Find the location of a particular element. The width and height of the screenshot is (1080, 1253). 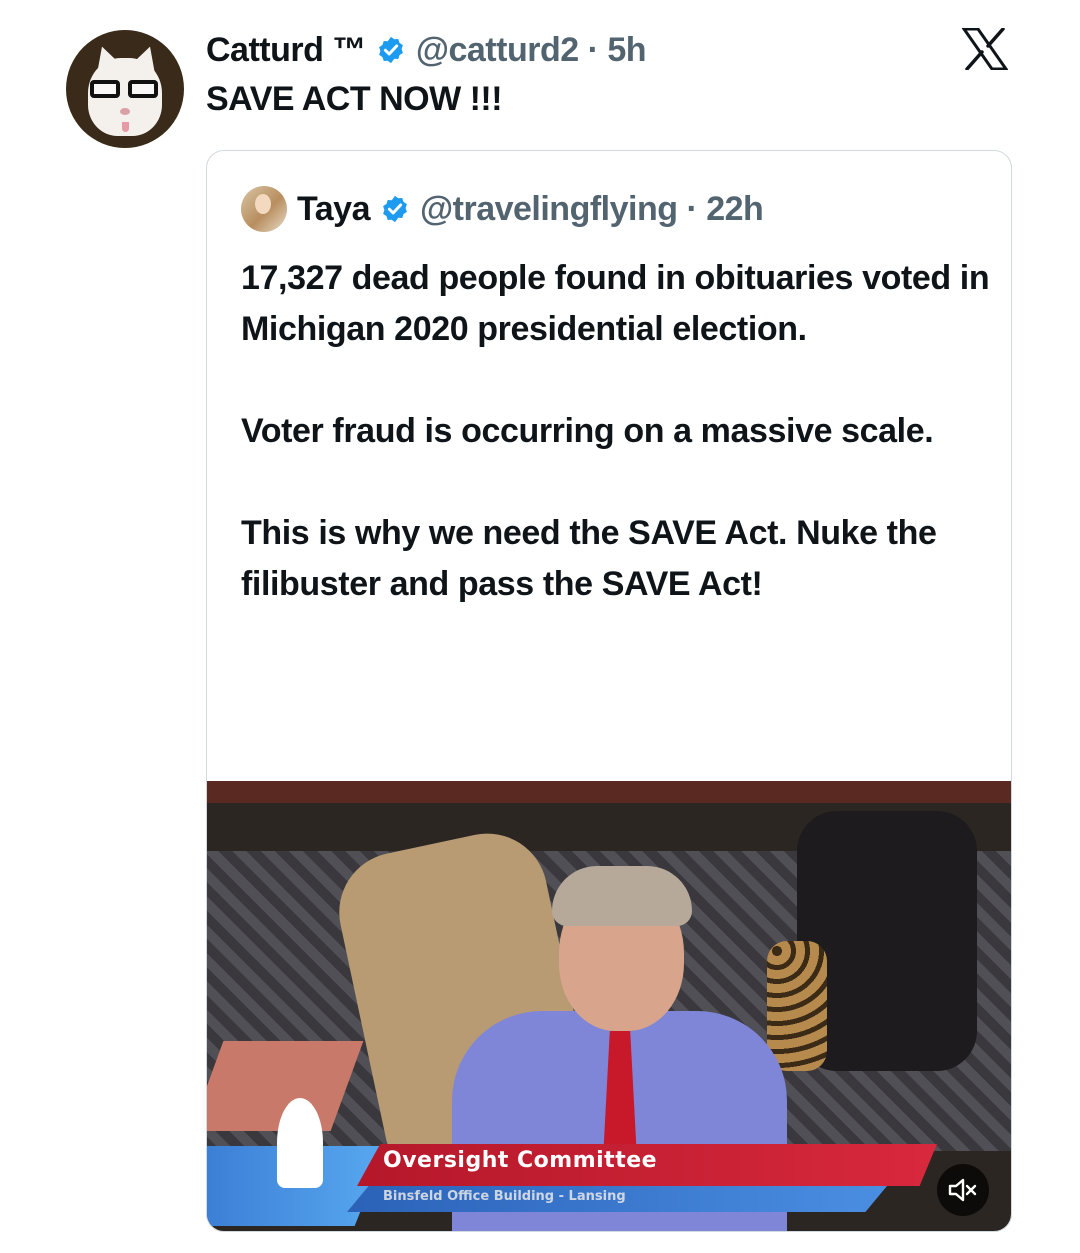

video-background is located at coordinates (609, 792).